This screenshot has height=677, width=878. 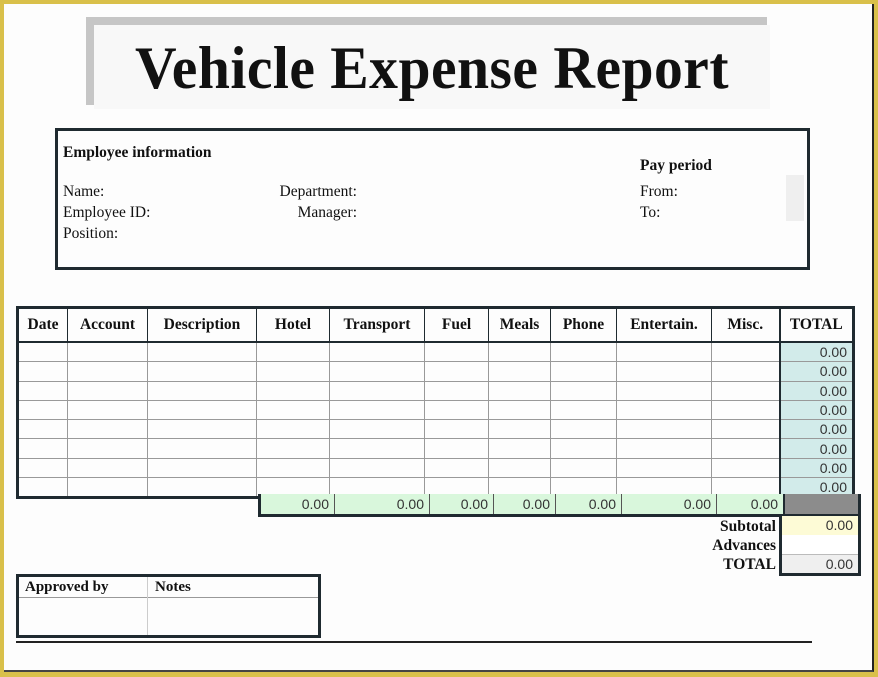 What do you see at coordinates (439, 546) in the screenshot?
I see `summary-labels: Subtotal Advances TOTAL` at bounding box center [439, 546].